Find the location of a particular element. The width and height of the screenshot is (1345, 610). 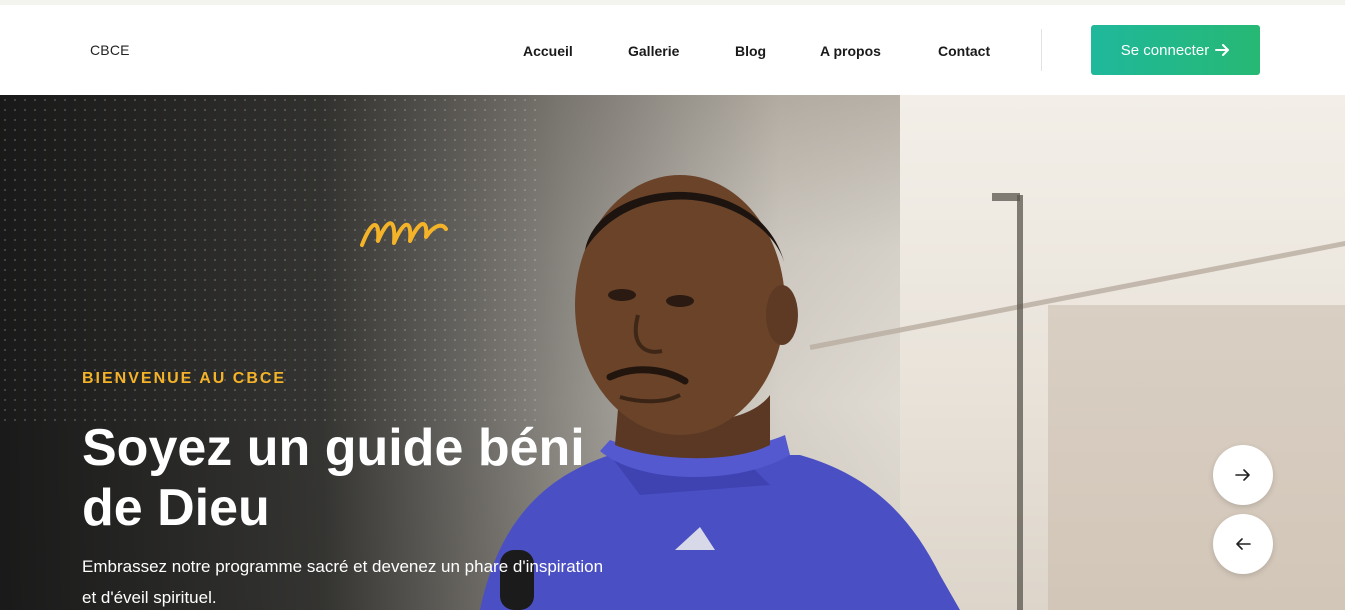

nav-item-a-propos: A propos is located at coordinates (850, 51).